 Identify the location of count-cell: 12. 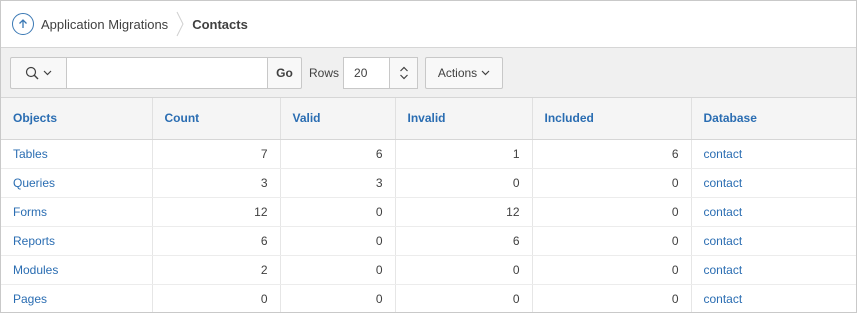
(216, 212).